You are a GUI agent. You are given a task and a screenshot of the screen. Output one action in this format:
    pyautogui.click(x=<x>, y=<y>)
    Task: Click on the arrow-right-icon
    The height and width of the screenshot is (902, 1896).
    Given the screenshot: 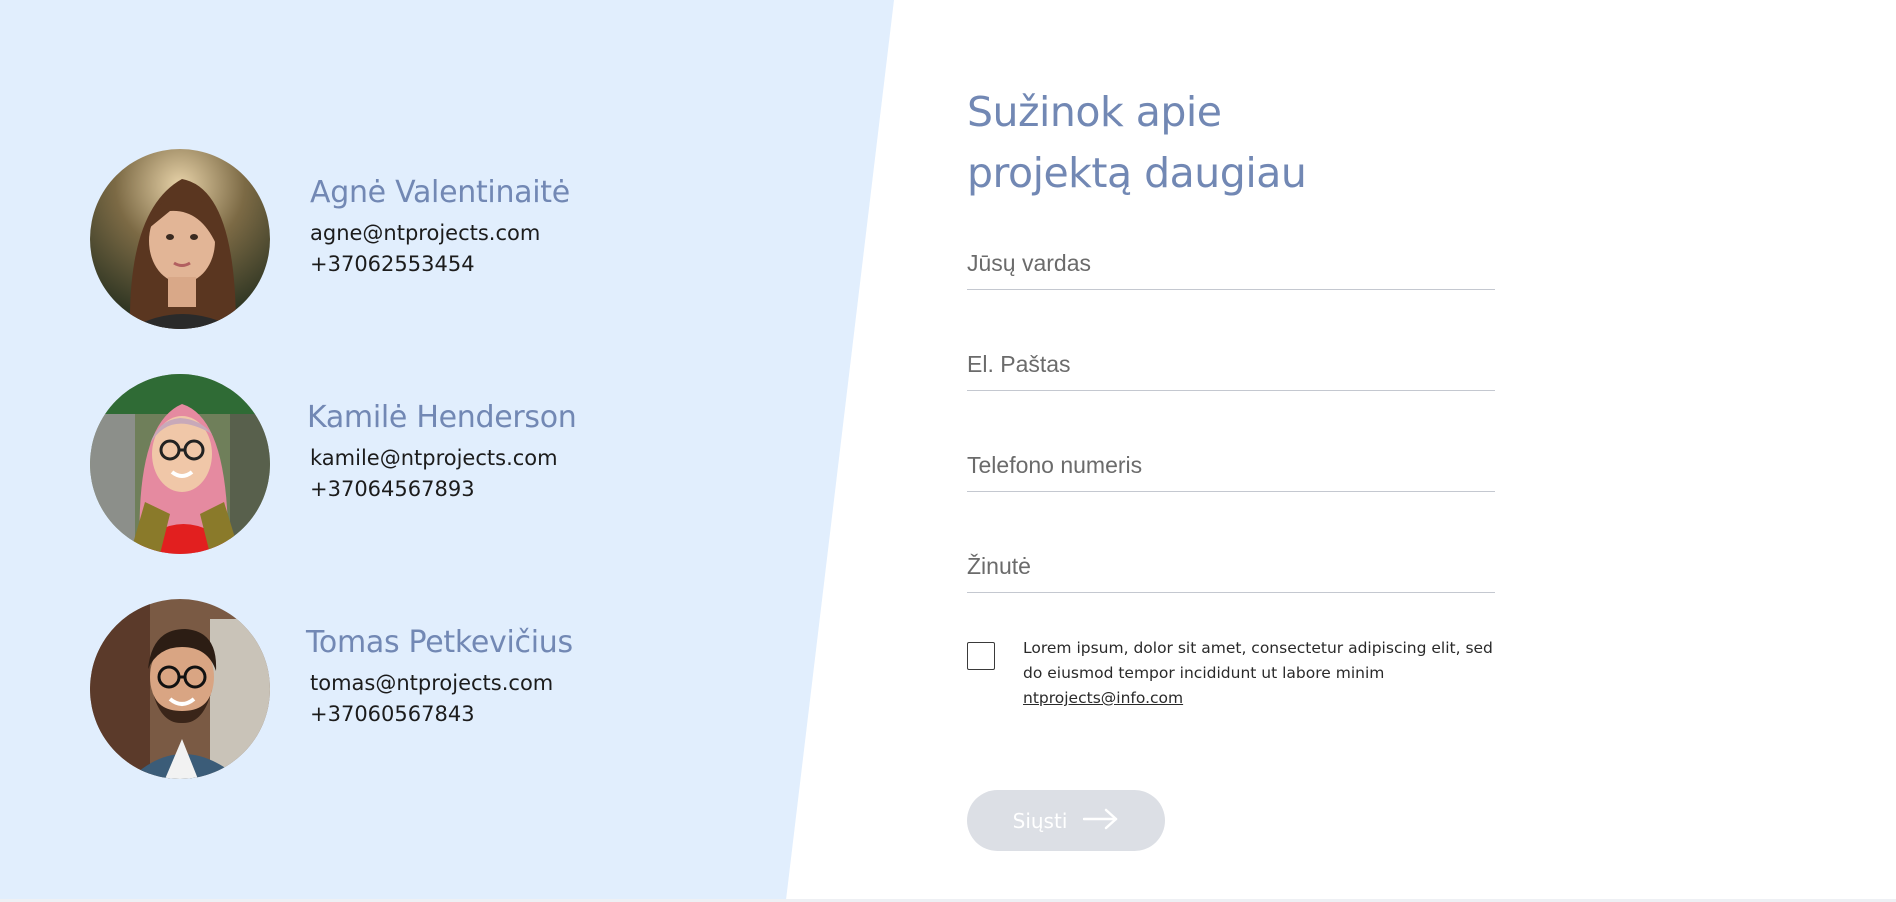 What is the action you would take?
    pyautogui.click(x=1101, y=820)
    